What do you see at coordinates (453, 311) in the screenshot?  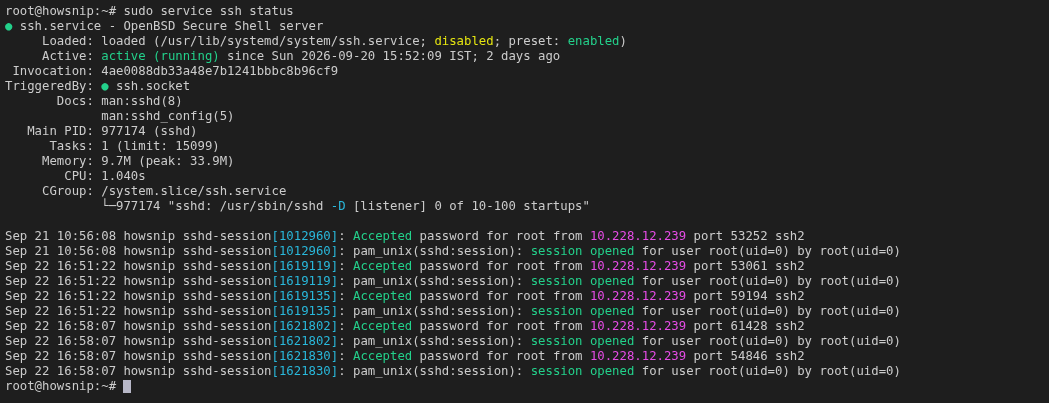 I see `terminal-line: Sep 22 16:51:22 howsnip sshd-session[1619135]: pam_unix(sshd:session): session opened for user root(uid=0) by root(uid=0)` at bounding box center [453, 311].